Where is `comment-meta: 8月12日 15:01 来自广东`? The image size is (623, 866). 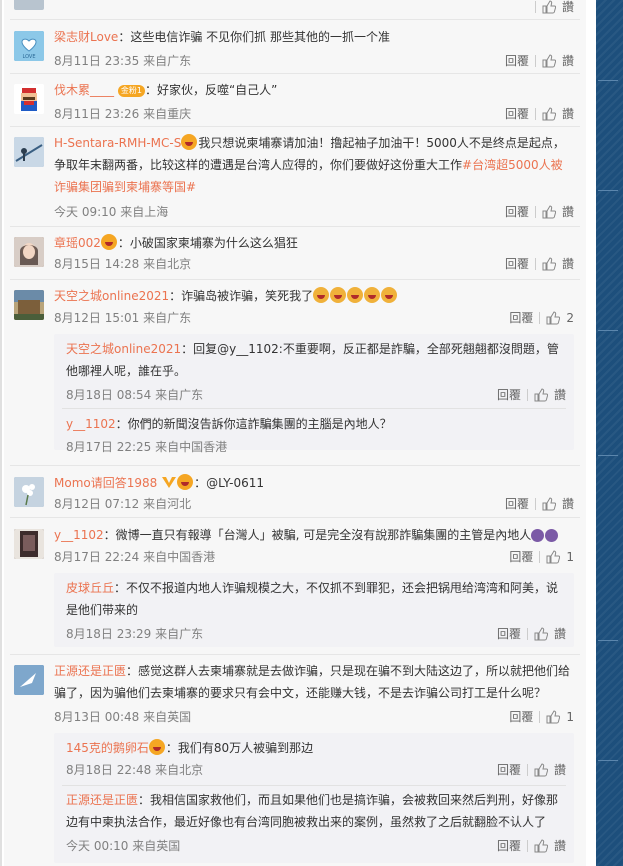 comment-meta: 8月12日 15:01 来自广东 is located at coordinates (123, 318).